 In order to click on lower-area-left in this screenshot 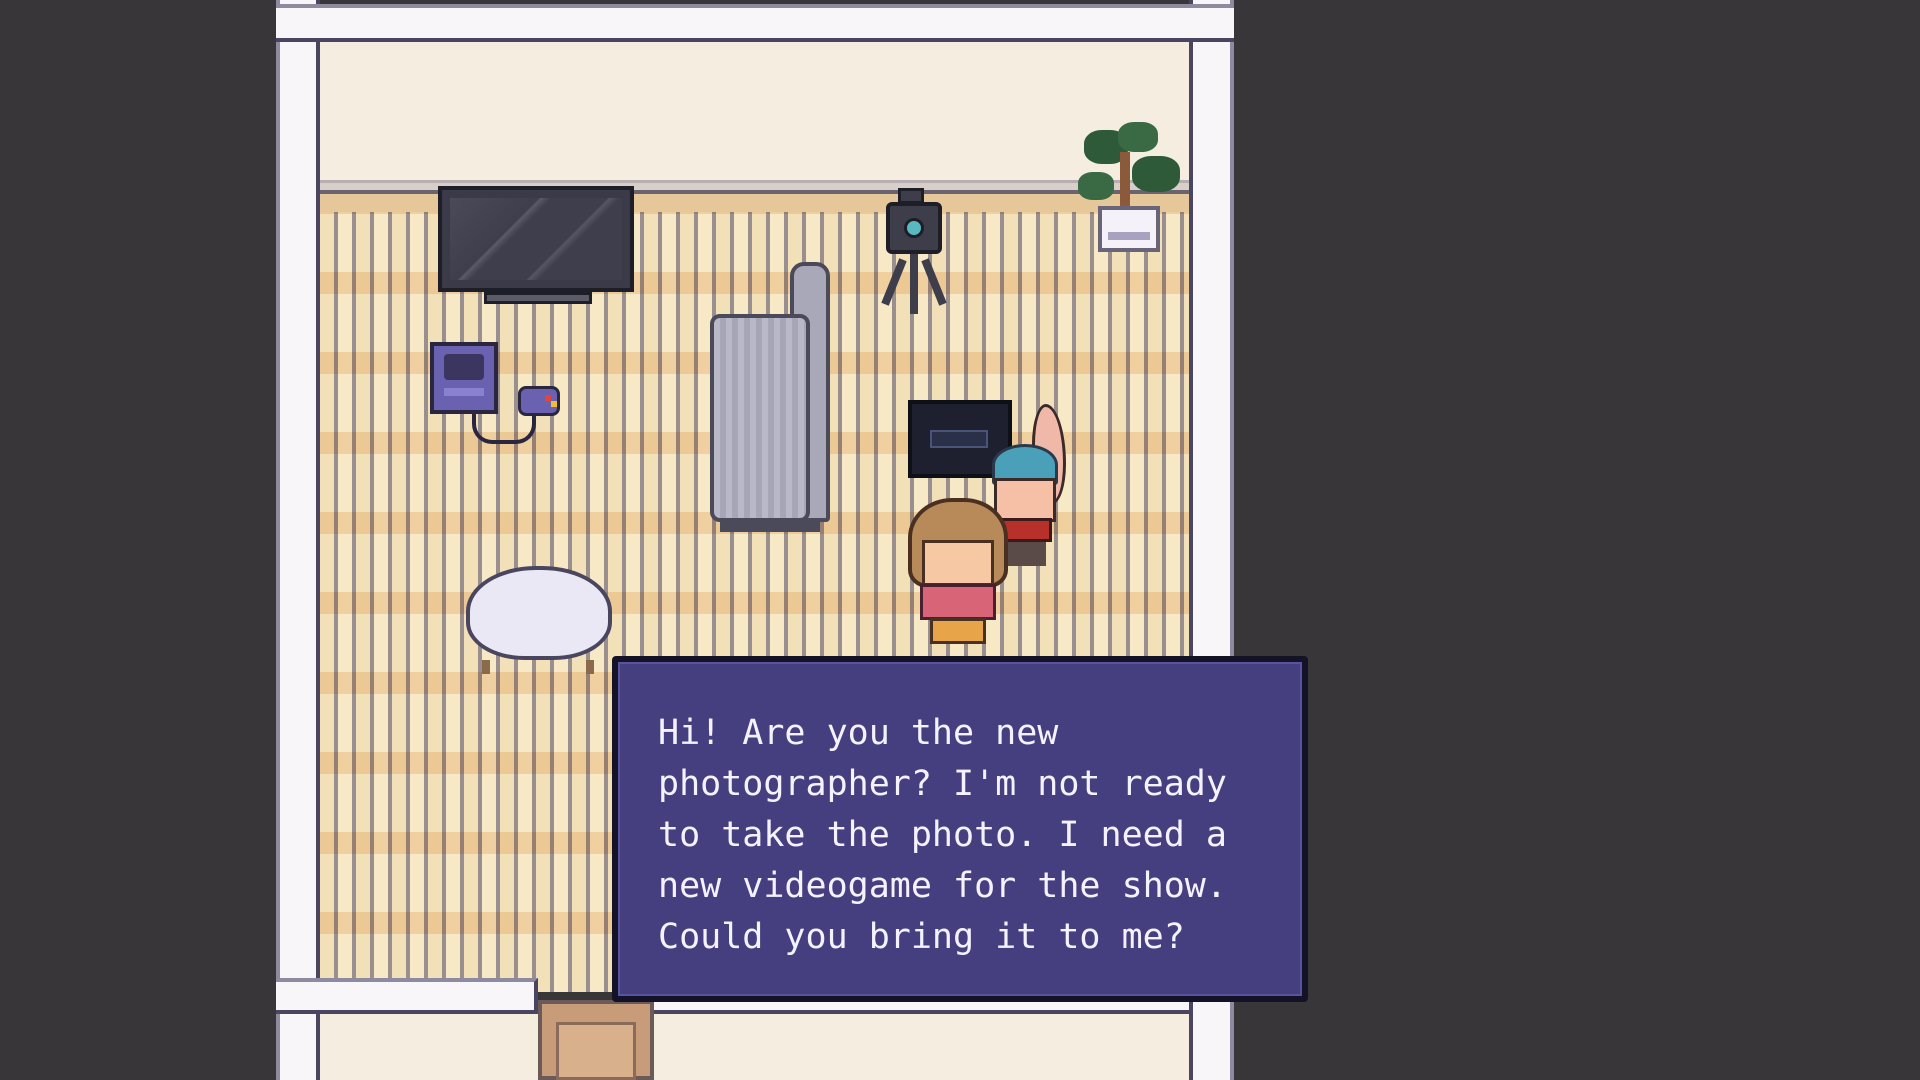, I will do `click(429, 1047)`.